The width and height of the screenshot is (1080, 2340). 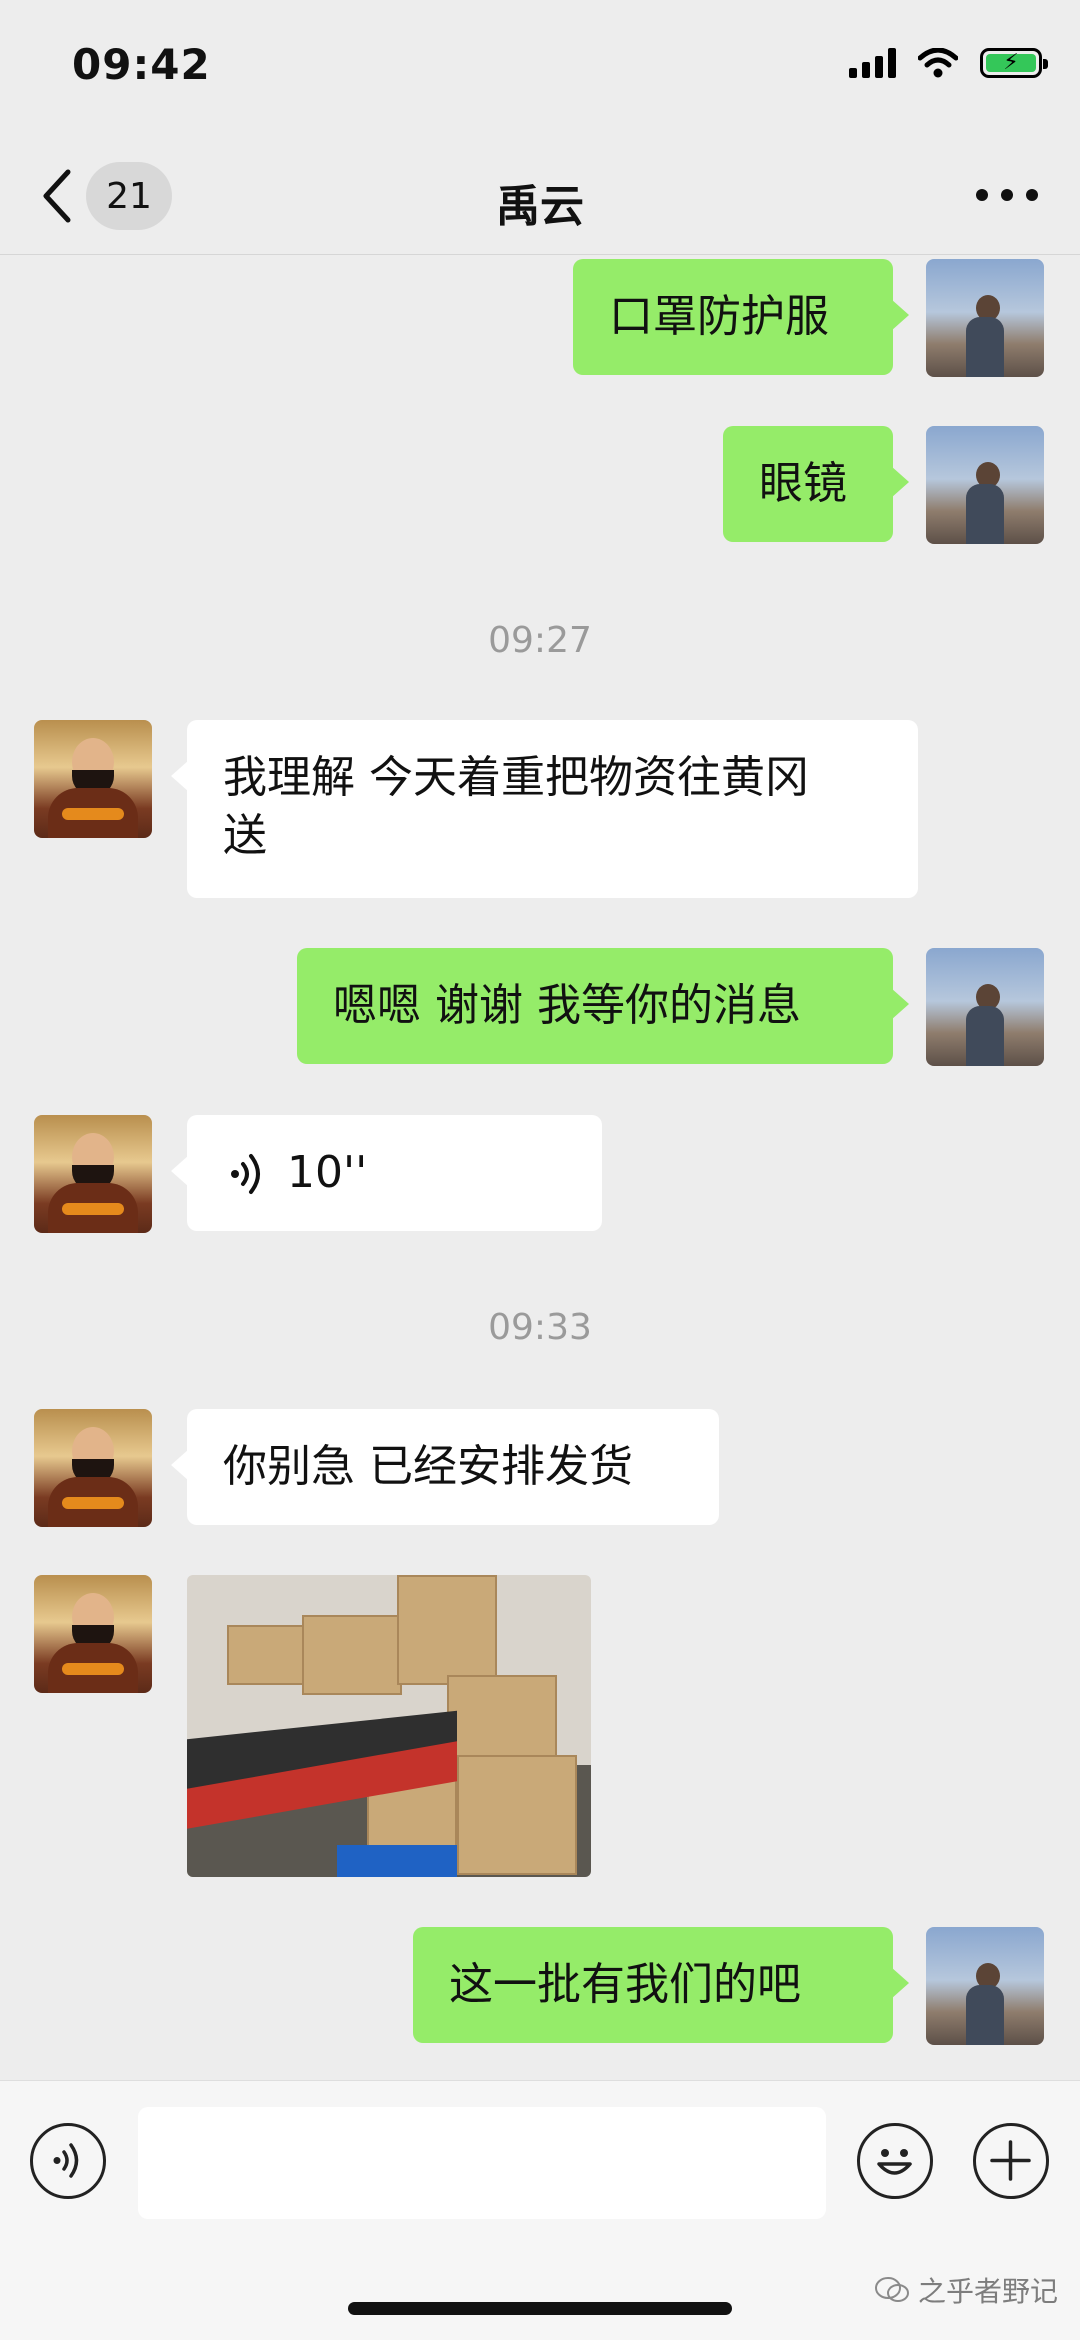 I want to click on plus-icon, so click(x=1010, y=2160).